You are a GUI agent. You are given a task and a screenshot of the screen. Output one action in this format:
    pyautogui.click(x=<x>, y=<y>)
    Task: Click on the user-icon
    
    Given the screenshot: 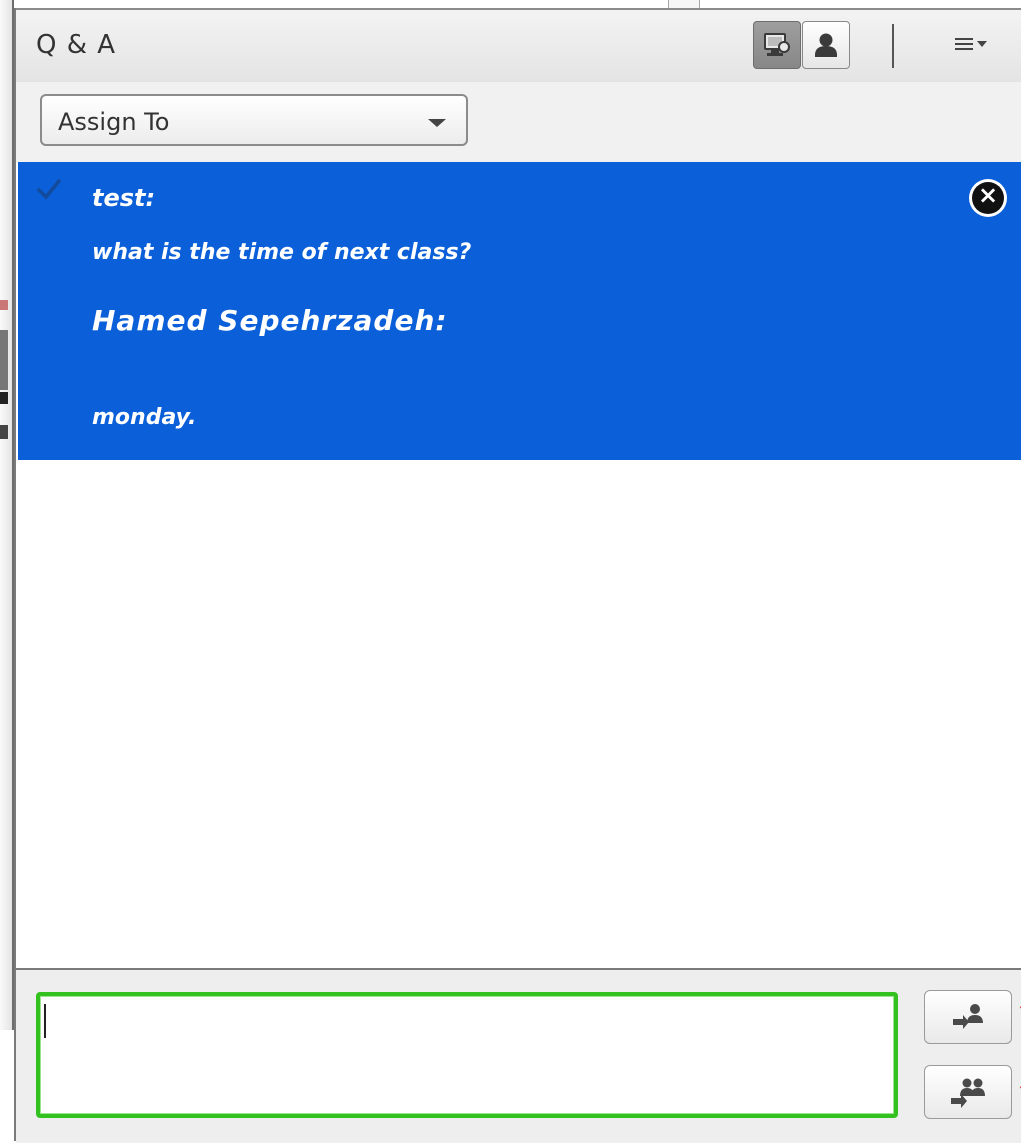 What is the action you would take?
    pyautogui.click(x=826, y=45)
    